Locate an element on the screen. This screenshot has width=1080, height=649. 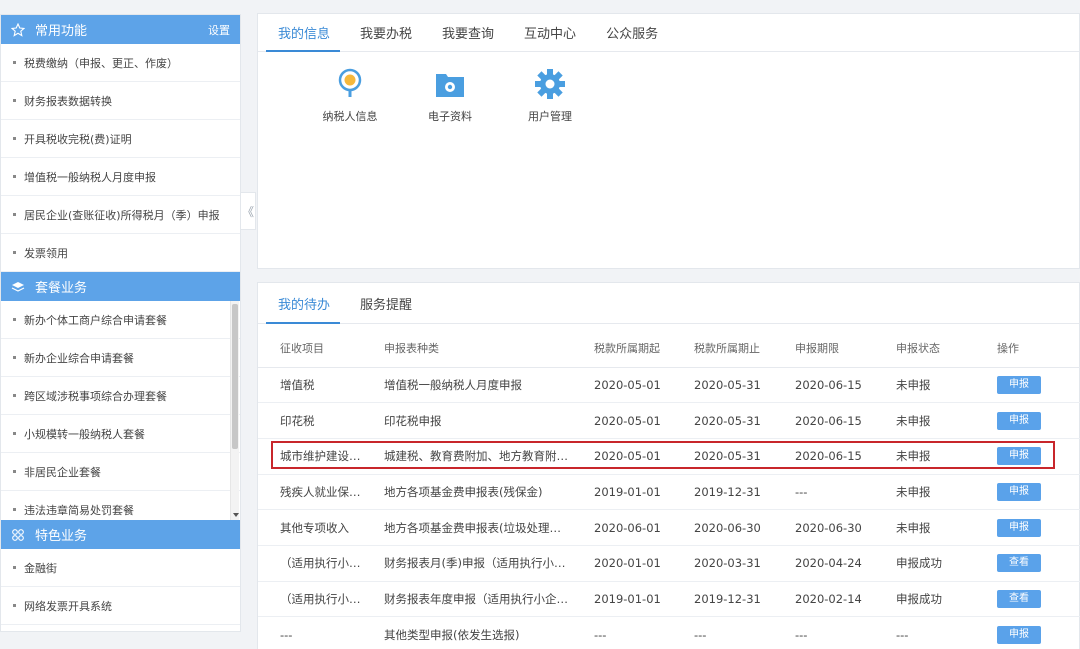
e-document-label: 电子资料 is located at coordinates (450, 116).